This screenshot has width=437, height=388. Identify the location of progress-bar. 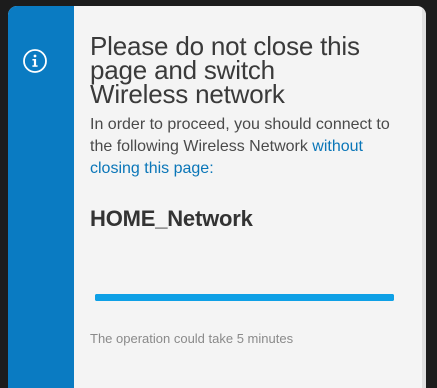
(244, 297).